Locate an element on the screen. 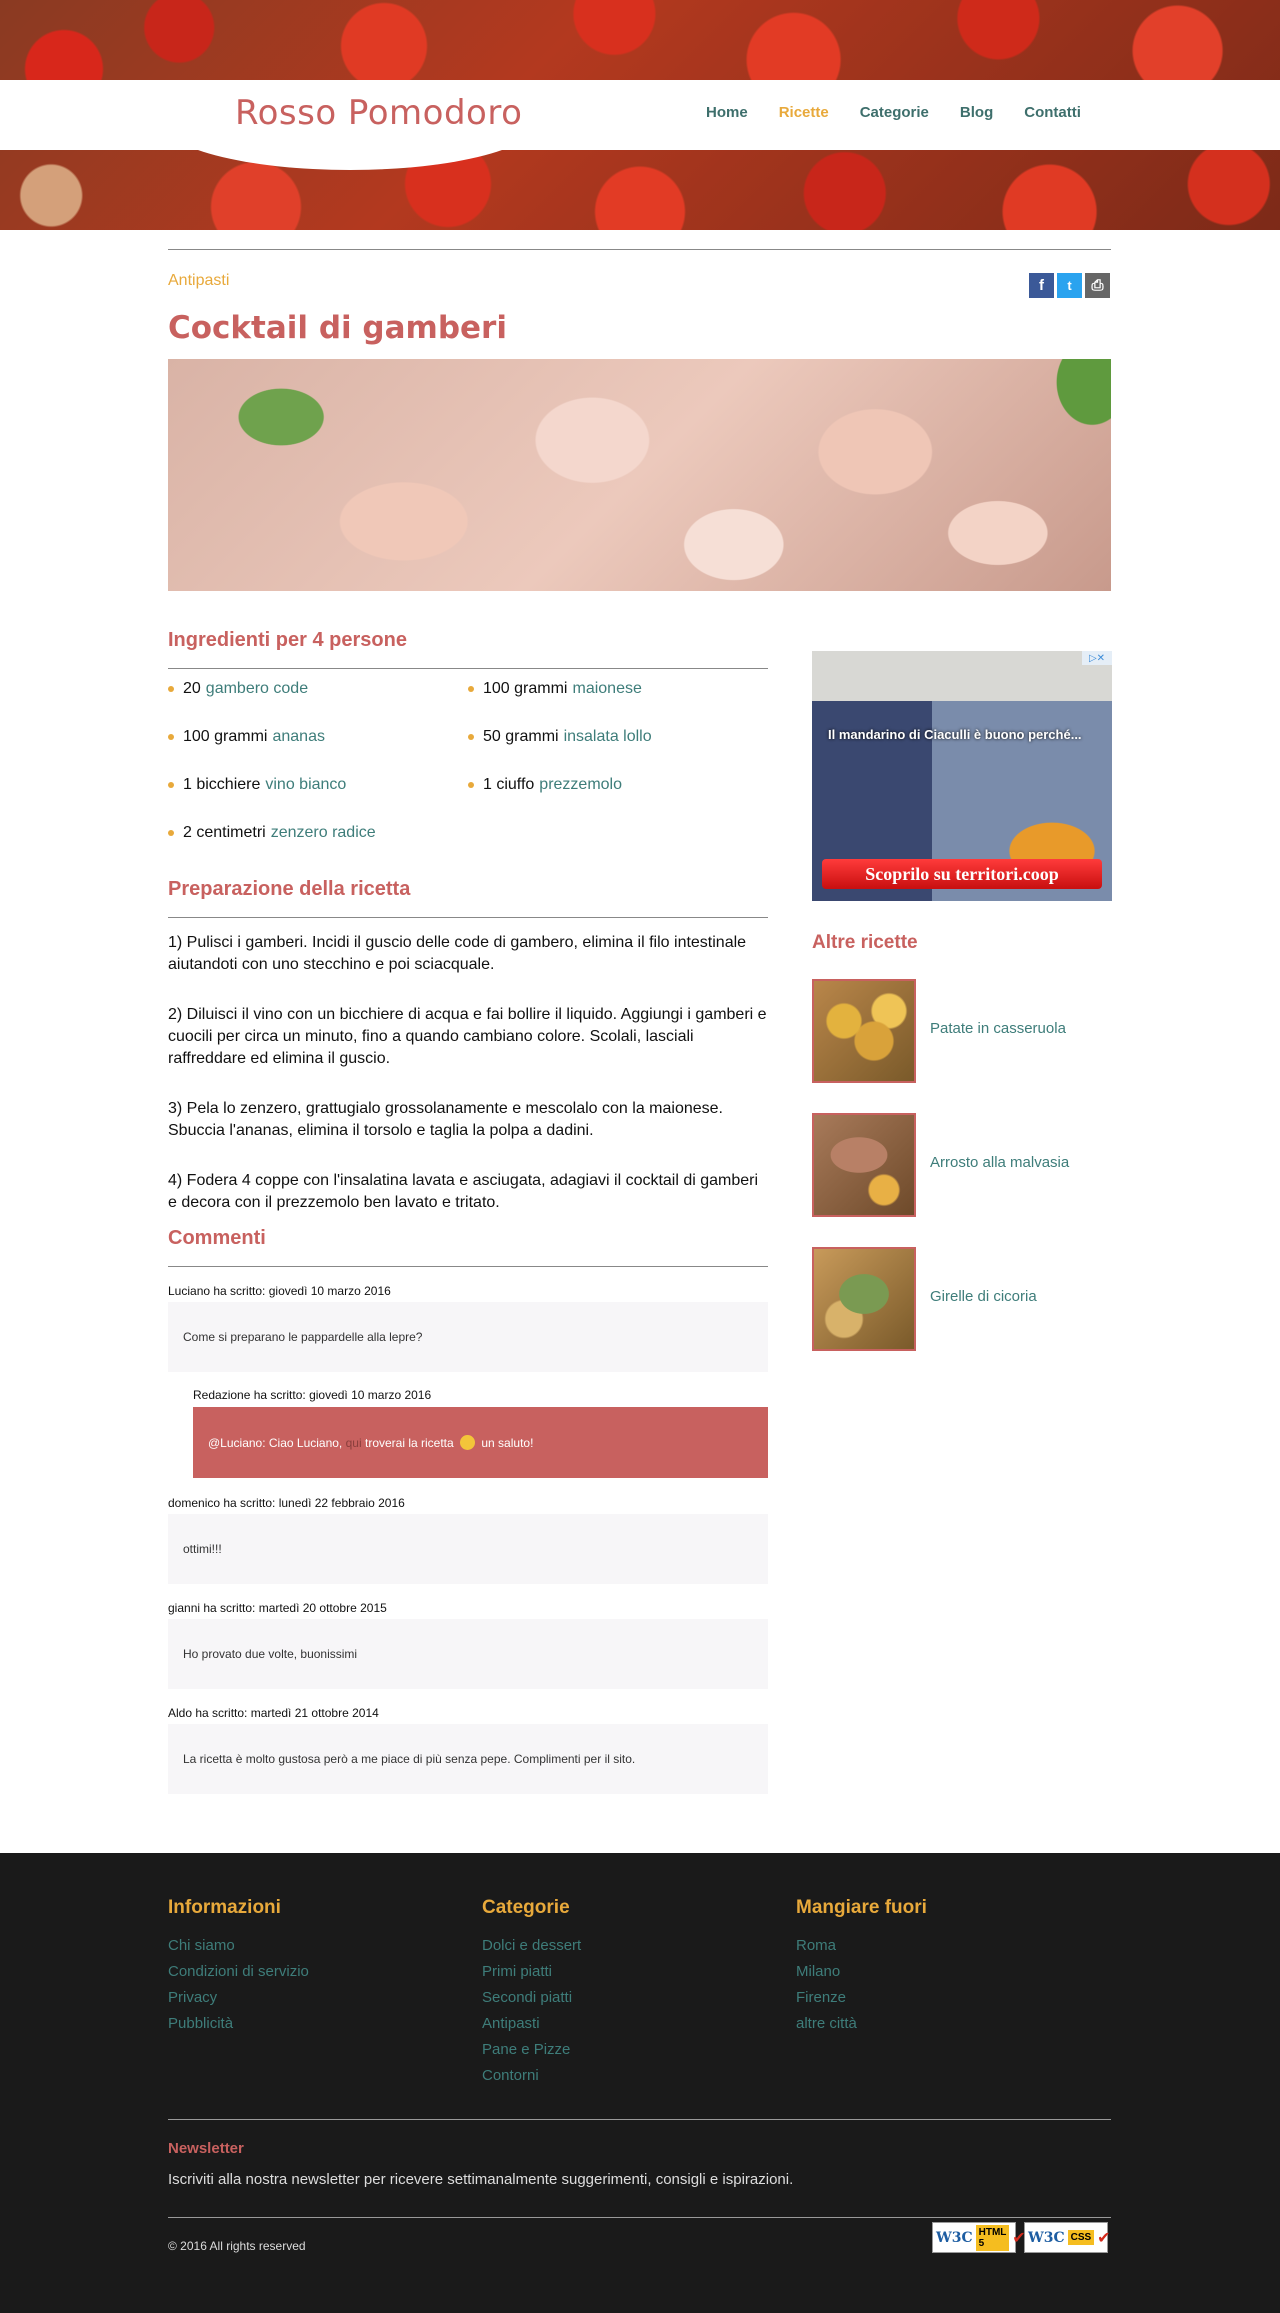 This screenshot has height=2313, width=1280. footer-link: Roma is located at coordinates (826, 1946).